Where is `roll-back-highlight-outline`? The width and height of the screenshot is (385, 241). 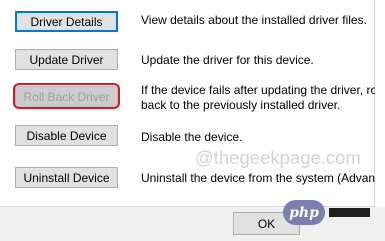 roll-back-highlight-outline is located at coordinates (66, 96).